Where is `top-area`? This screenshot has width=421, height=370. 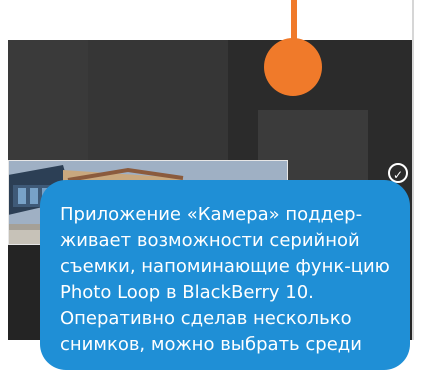 top-area is located at coordinates (210, 20).